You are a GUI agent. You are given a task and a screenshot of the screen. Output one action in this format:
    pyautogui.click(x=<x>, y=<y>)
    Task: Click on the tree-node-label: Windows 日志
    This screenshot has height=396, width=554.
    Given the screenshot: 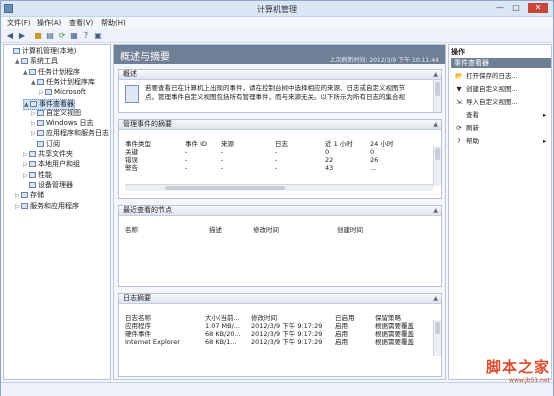 What is the action you would take?
    pyautogui.click(x=70, y=123)
    